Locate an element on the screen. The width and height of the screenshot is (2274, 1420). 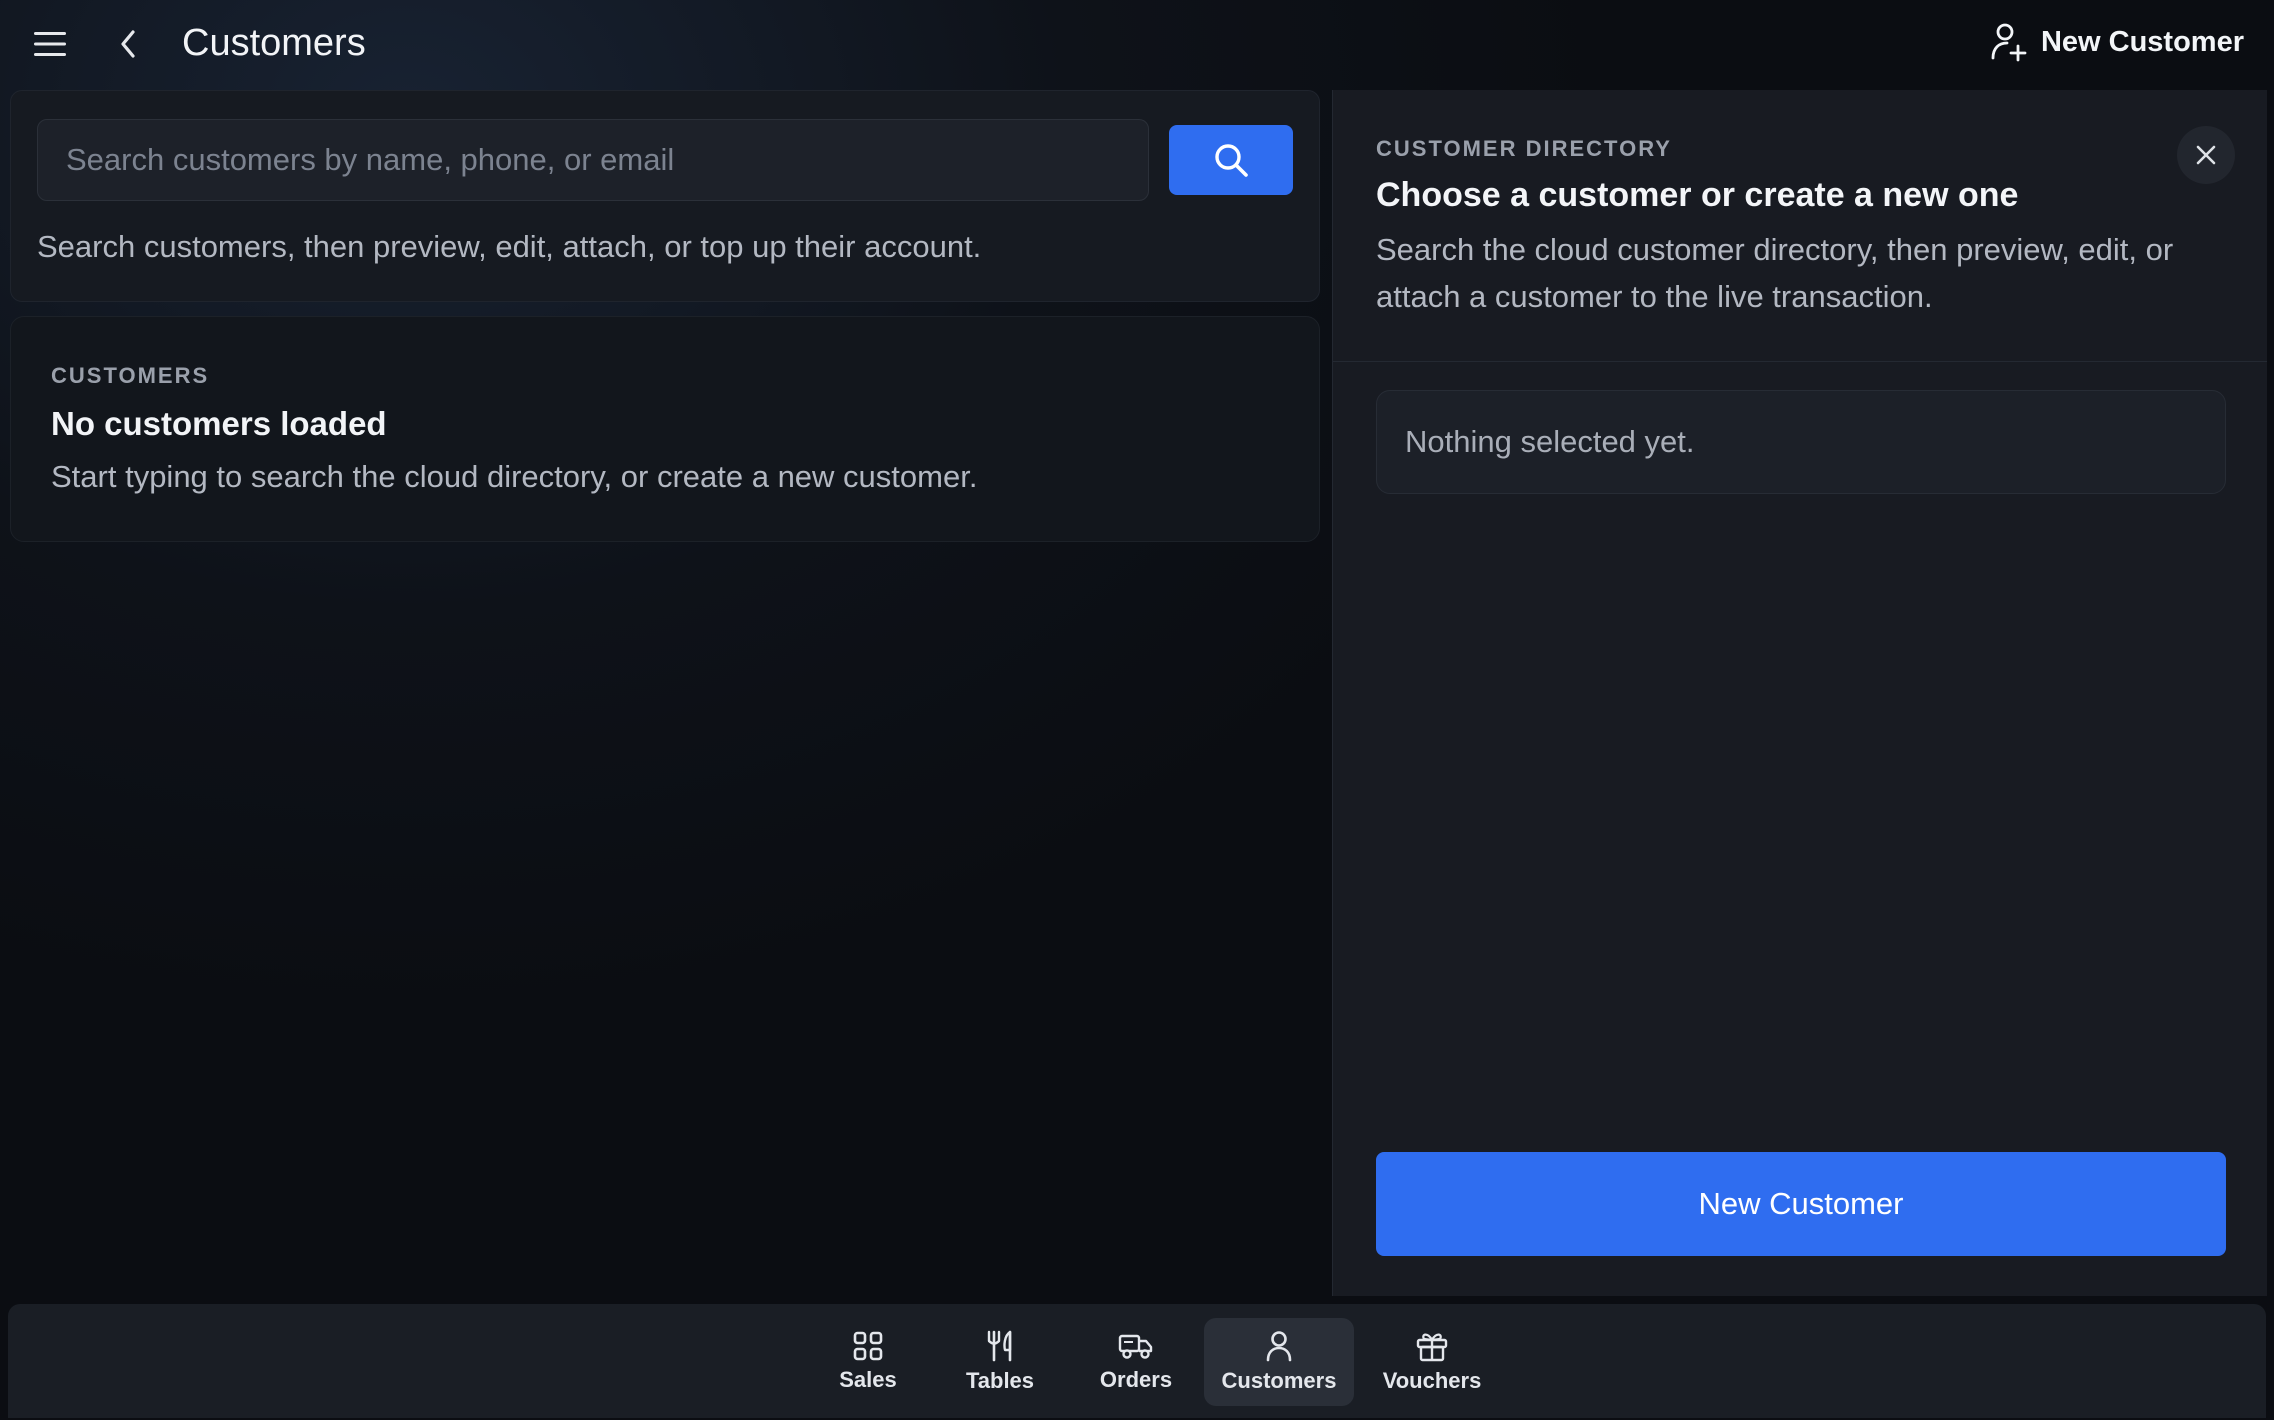
close-panel-button is located at coordinates (2206, 155).